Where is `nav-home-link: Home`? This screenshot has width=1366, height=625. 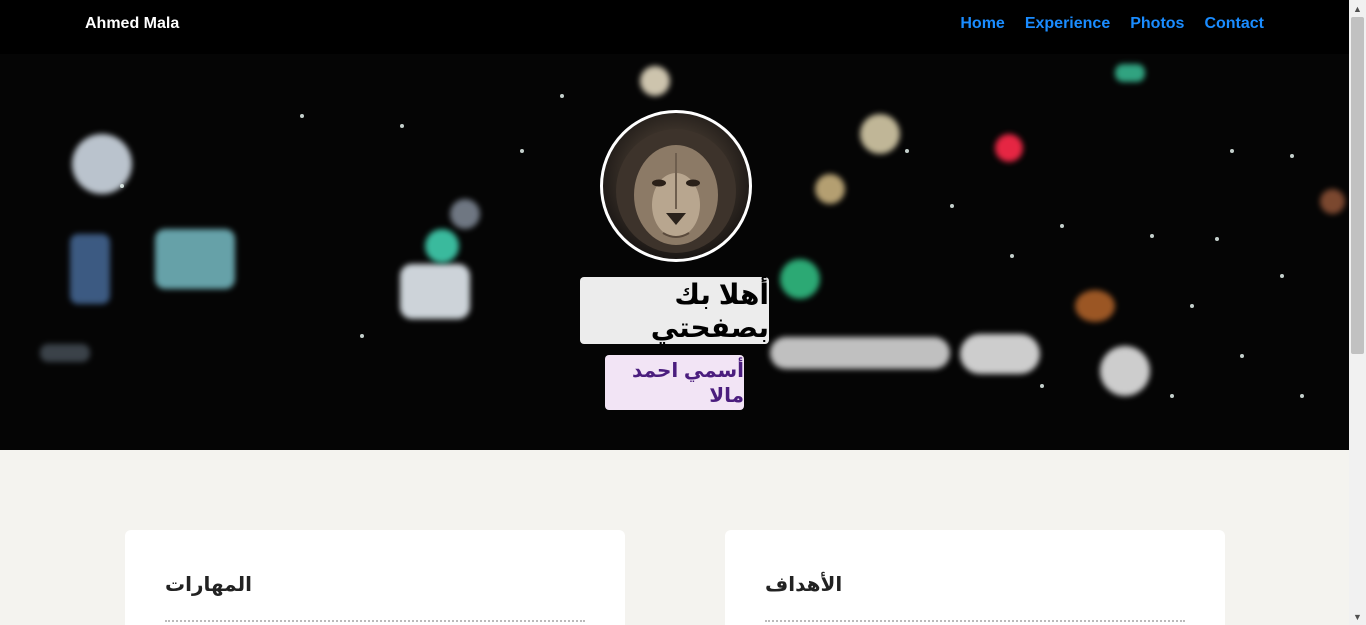
nav-home-link: Home is located at coordinates (982, 24).